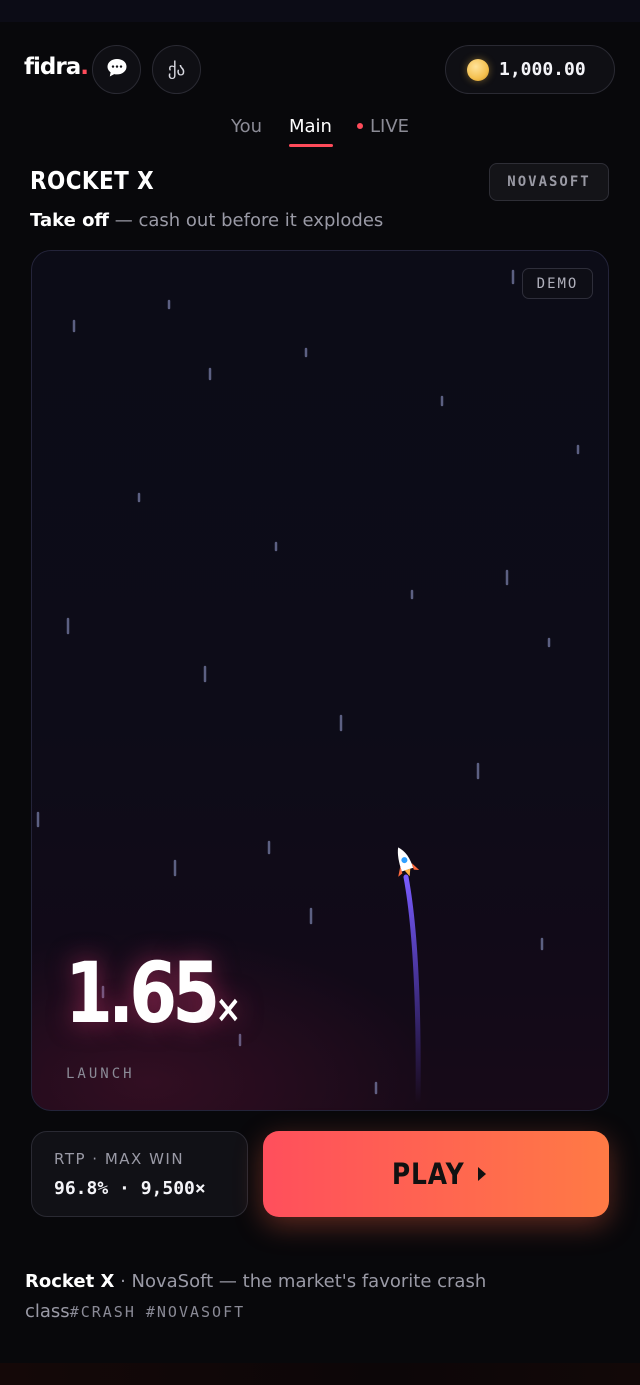 The height and width of the screenshot is (1385, 640). I want to click on game-title: ROCKET X, so click(92, 180).